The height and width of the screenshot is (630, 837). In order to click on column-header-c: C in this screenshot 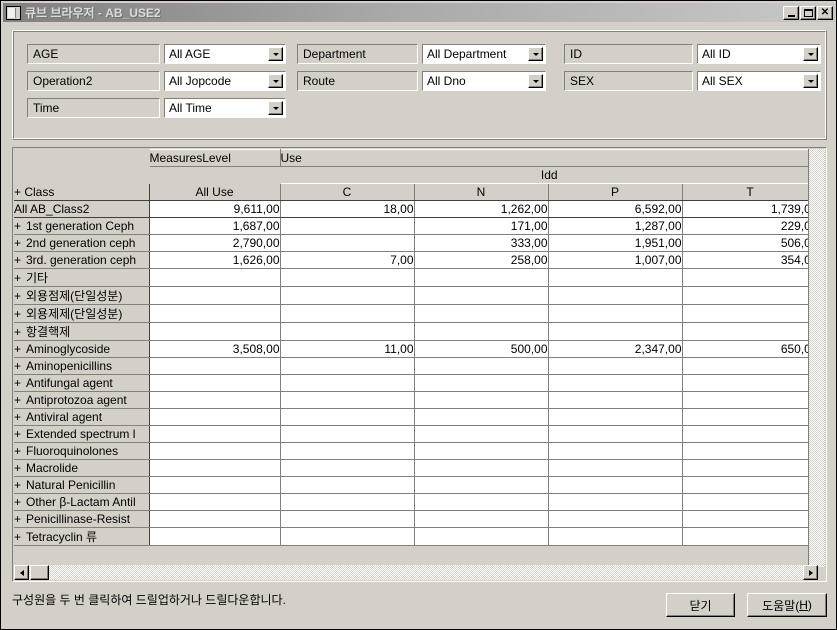, I will do `click(347, 192)`.